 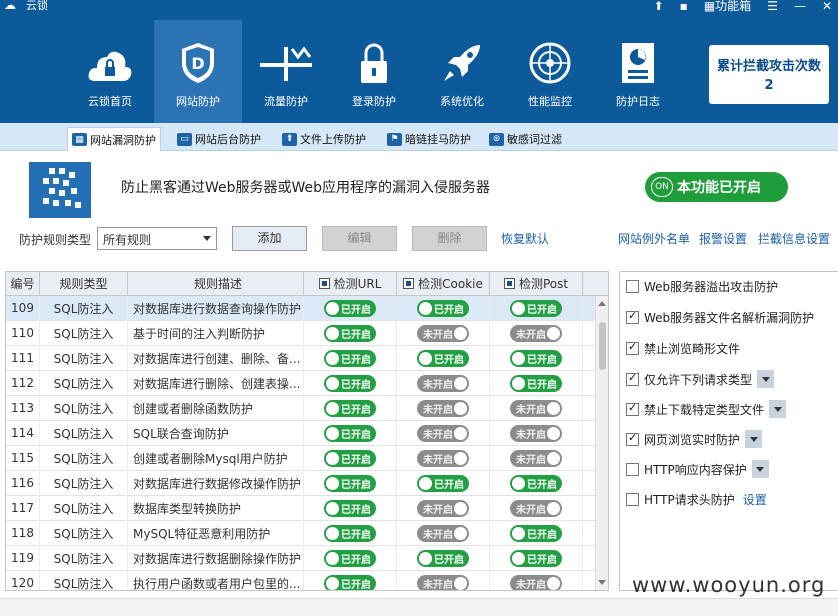 I want to click on scroll-up-icon, so click(x=602, y=303).